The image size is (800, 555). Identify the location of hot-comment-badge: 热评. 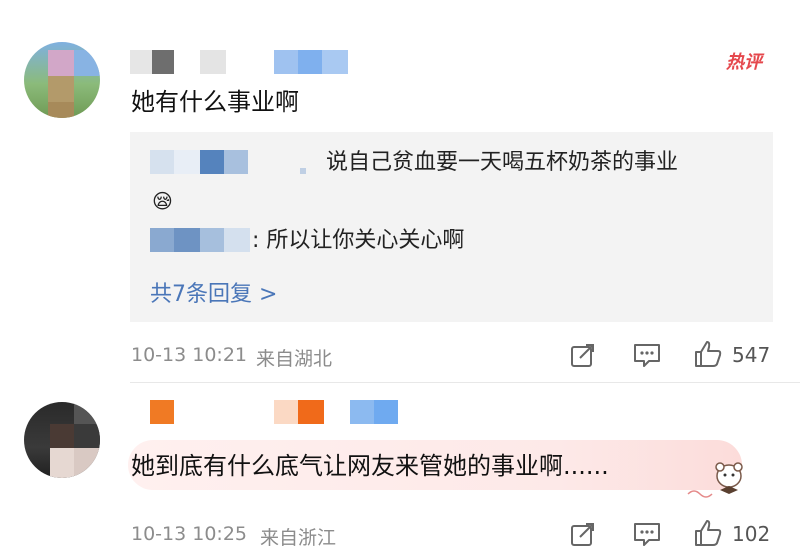
(744, 62).